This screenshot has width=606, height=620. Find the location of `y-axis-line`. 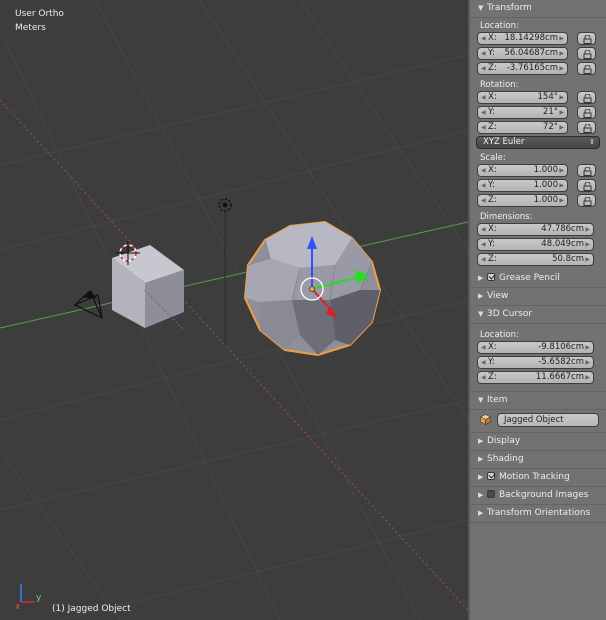

y-axis-line is located at coordinates (234, 275).